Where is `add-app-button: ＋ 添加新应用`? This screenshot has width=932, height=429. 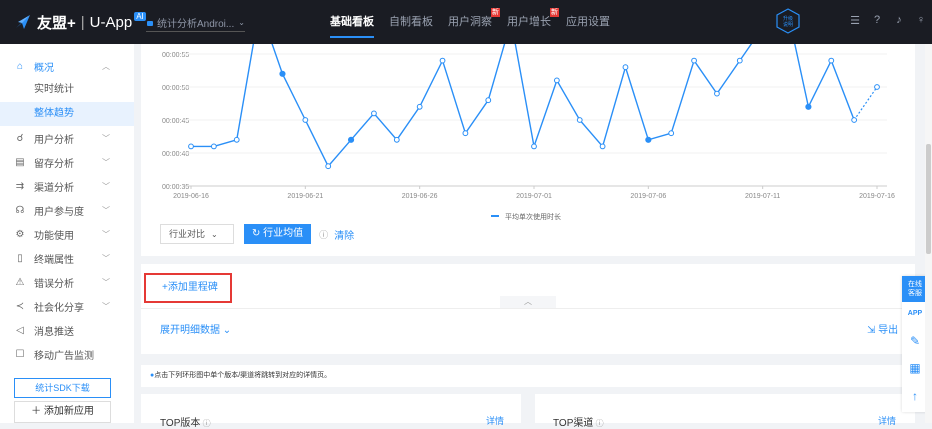 add-app-button: ＋ 添加新应用 is located at coordinates (62, 412).